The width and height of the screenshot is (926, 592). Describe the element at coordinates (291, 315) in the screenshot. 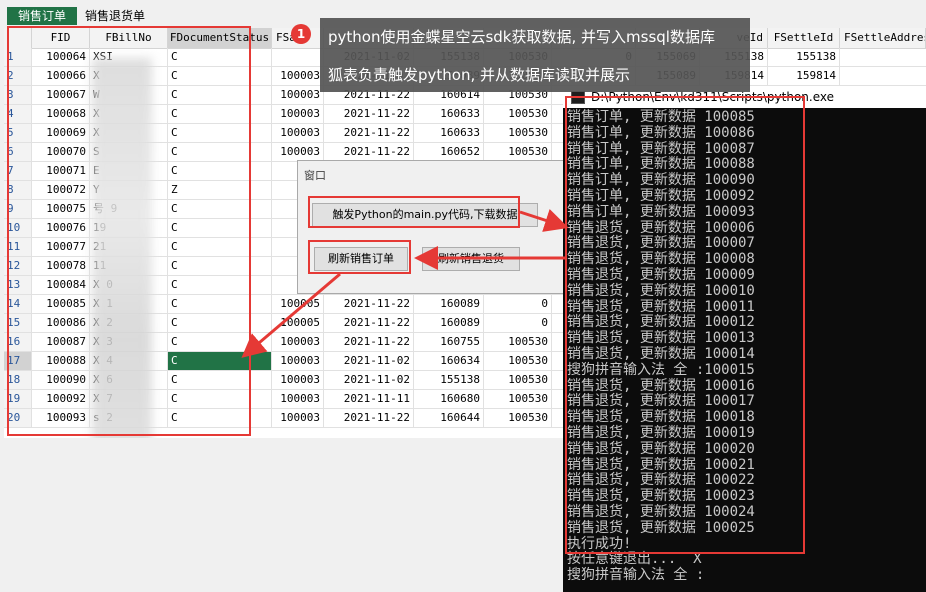

I see `arrow-refresh-to-grid` at that location.